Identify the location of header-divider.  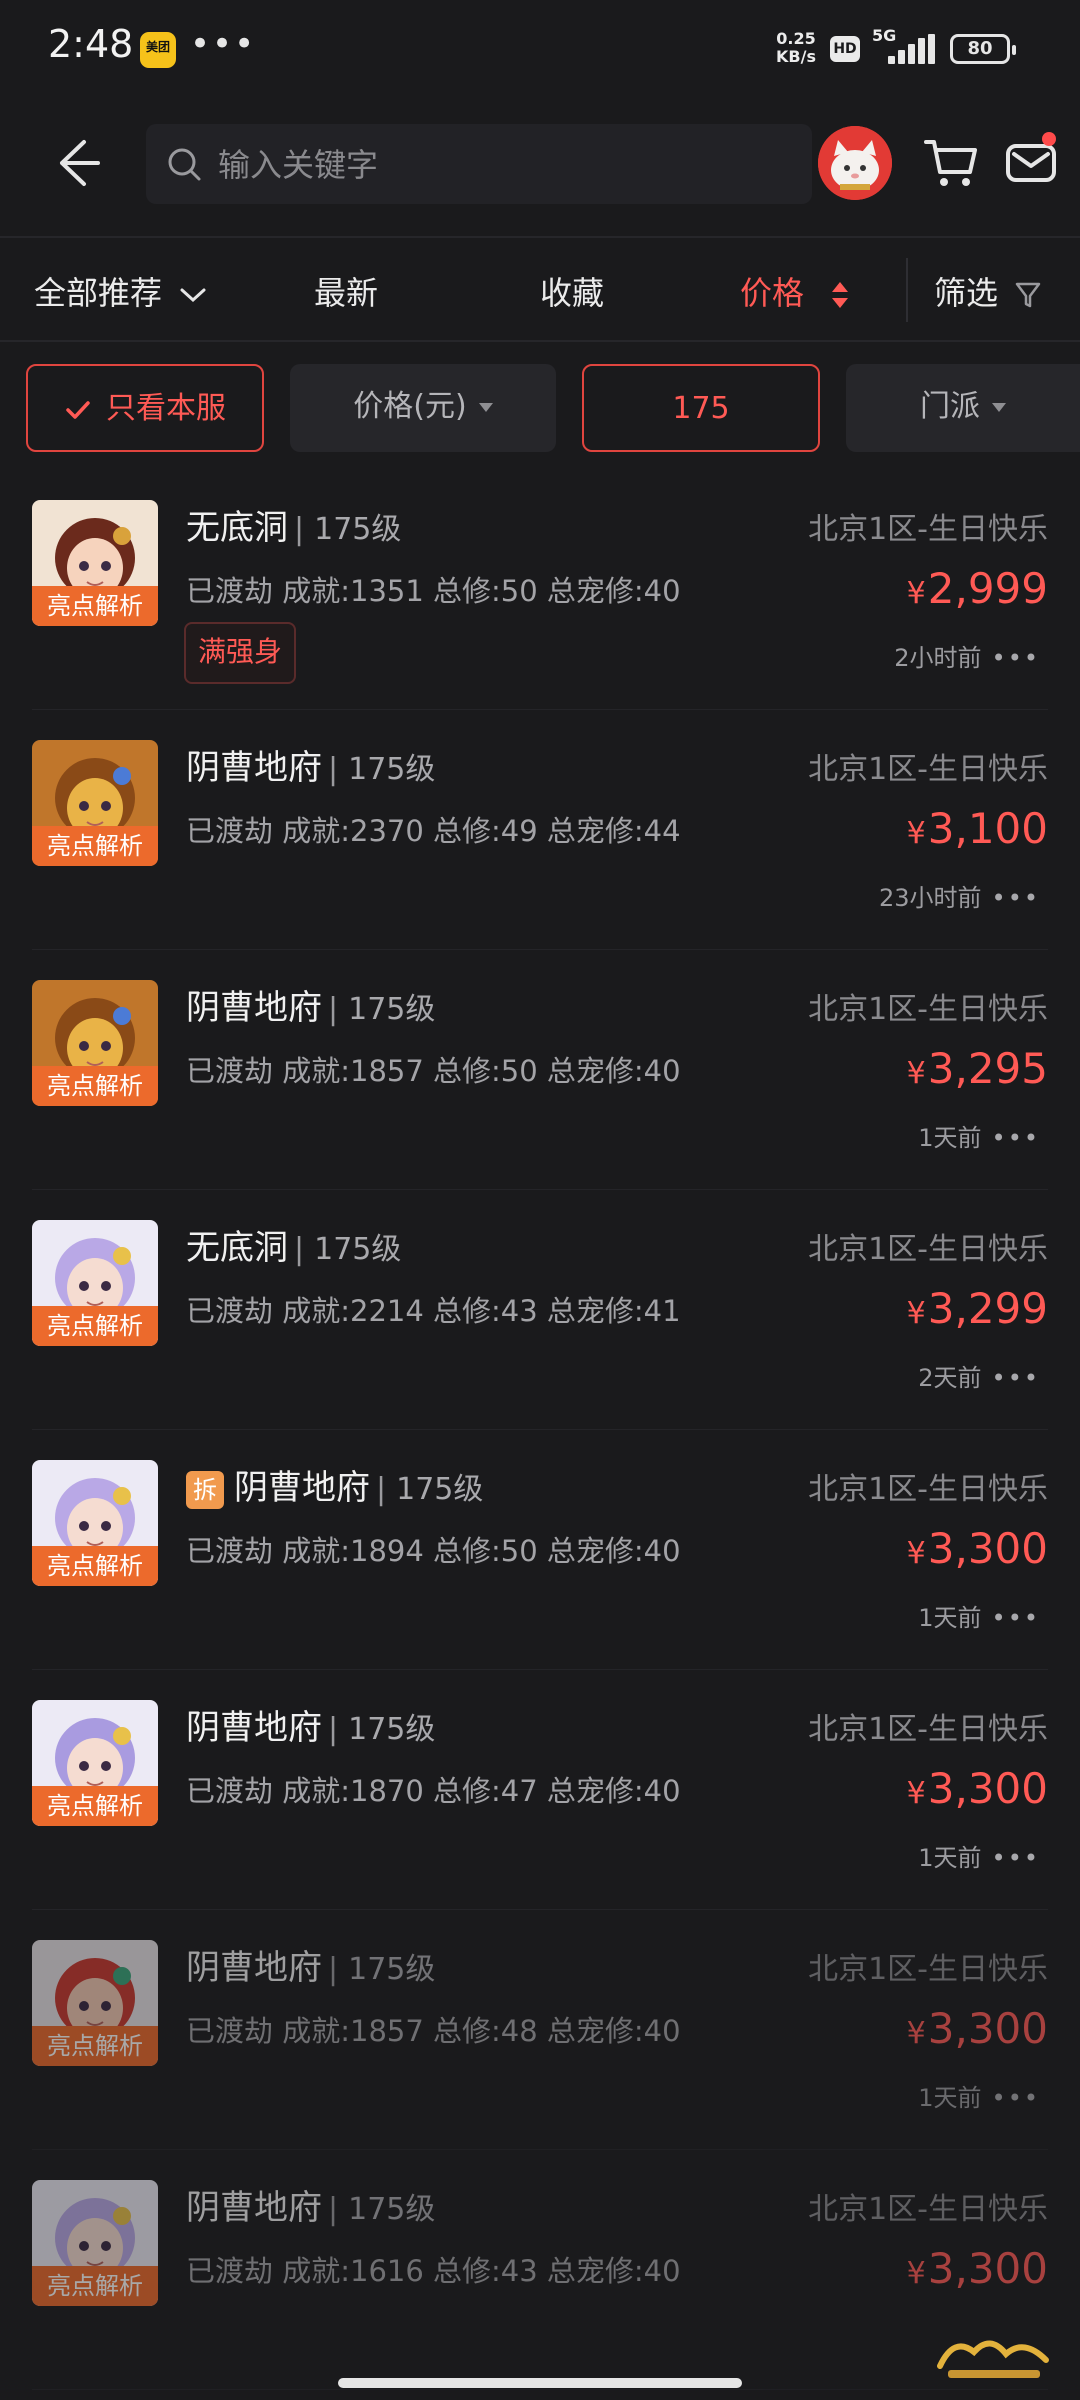
(540, 237).